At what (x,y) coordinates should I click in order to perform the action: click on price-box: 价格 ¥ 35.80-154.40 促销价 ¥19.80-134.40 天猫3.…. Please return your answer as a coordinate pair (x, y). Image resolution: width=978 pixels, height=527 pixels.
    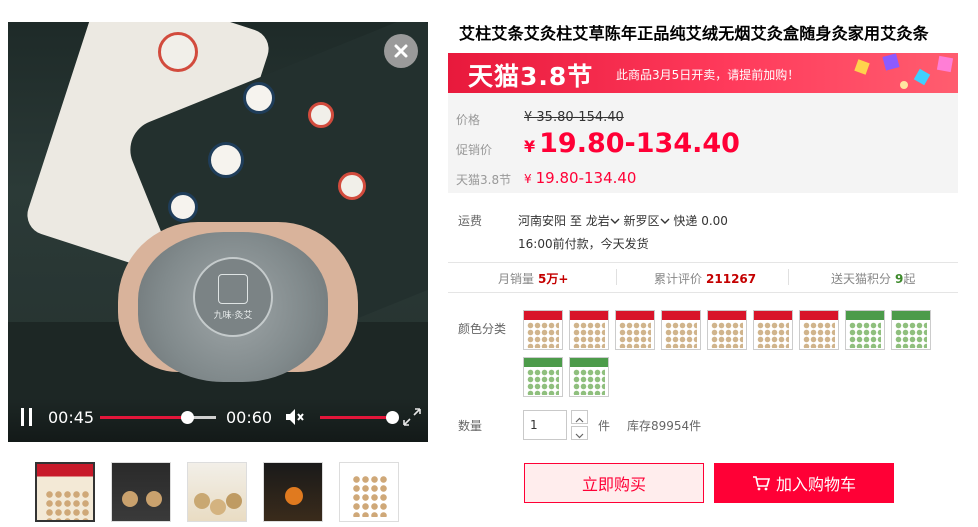
    Looking at the image, I should click on (703, 143).